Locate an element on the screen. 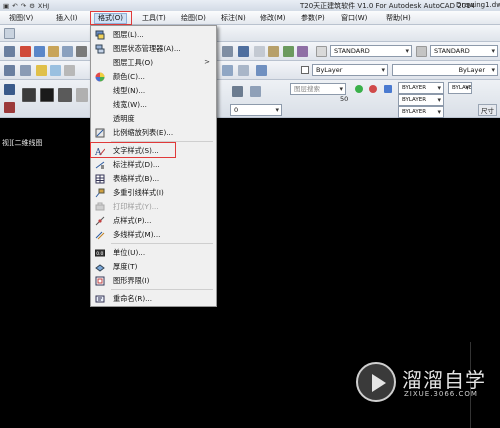  undo-icon: ↶ is located at coordinates (14, 6).